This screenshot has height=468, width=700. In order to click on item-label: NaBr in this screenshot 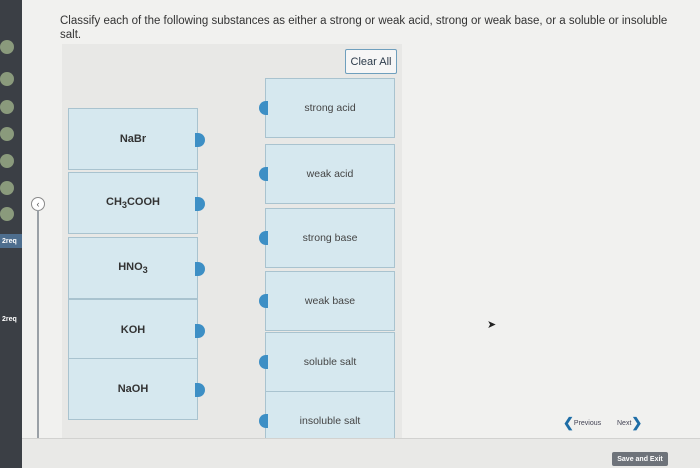, I will do `click(133, 139)`.